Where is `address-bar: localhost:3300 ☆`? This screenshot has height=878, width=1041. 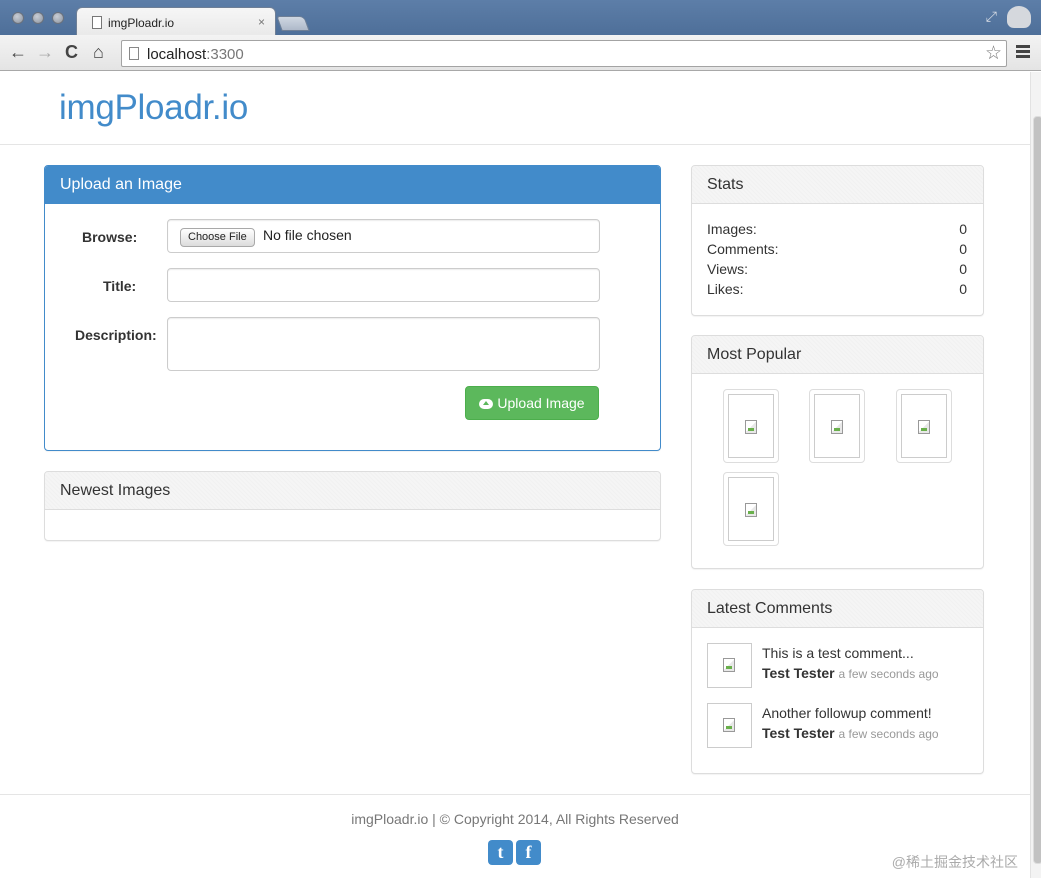
address-bar: localhost:3300 ☆ is located at coordinates (564, 53).